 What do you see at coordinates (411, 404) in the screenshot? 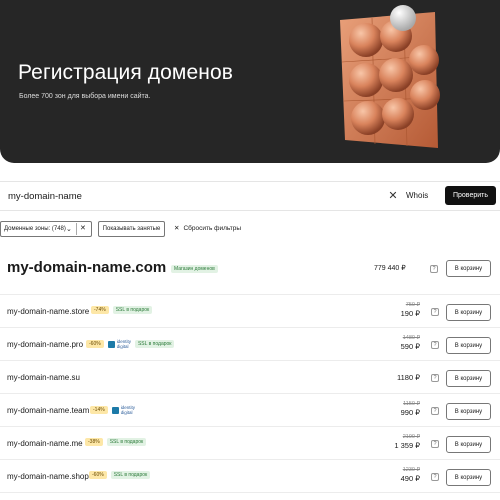
I see `old-price: 1150 ₽` at bounding box center [411, 404].